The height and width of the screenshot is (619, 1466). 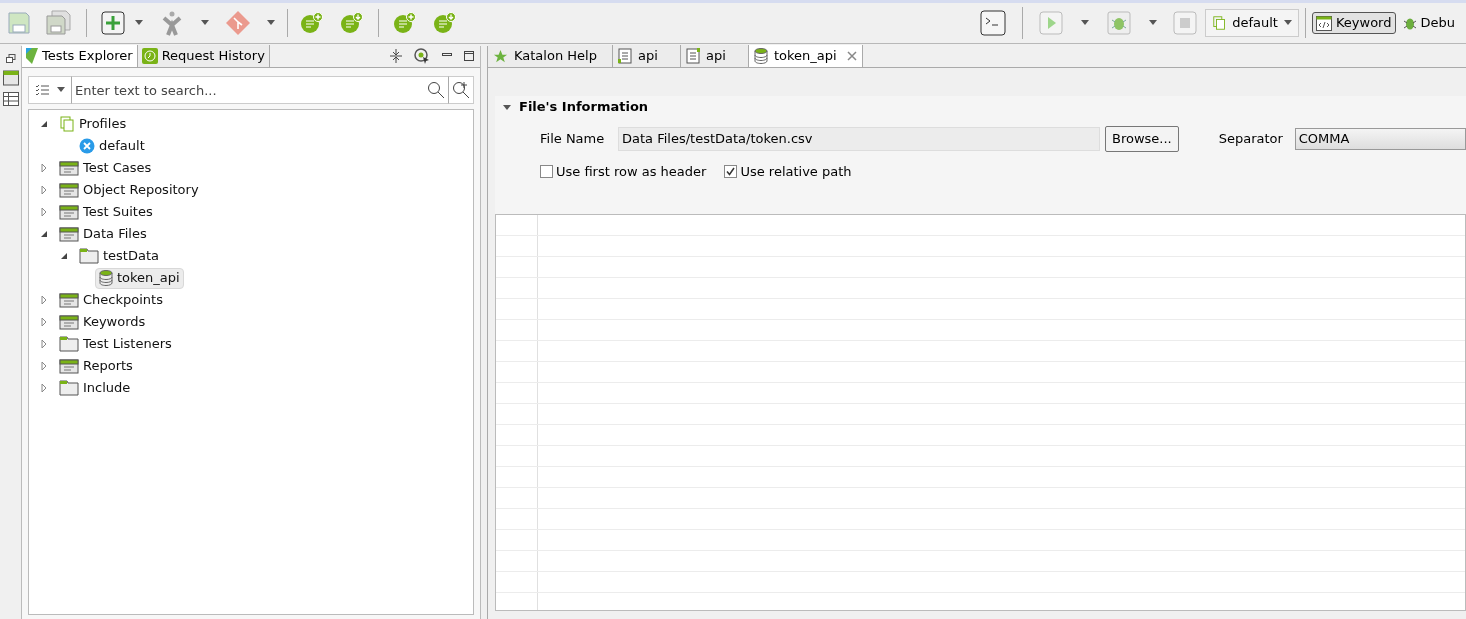 I want to click on star-icon, so click(x=500, y=56).